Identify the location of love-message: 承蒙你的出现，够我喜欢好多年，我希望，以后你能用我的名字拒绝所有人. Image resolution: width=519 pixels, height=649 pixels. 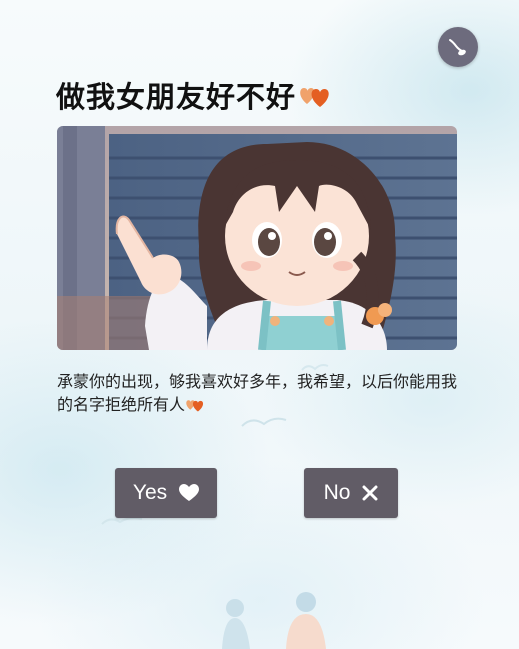
(257, 394).